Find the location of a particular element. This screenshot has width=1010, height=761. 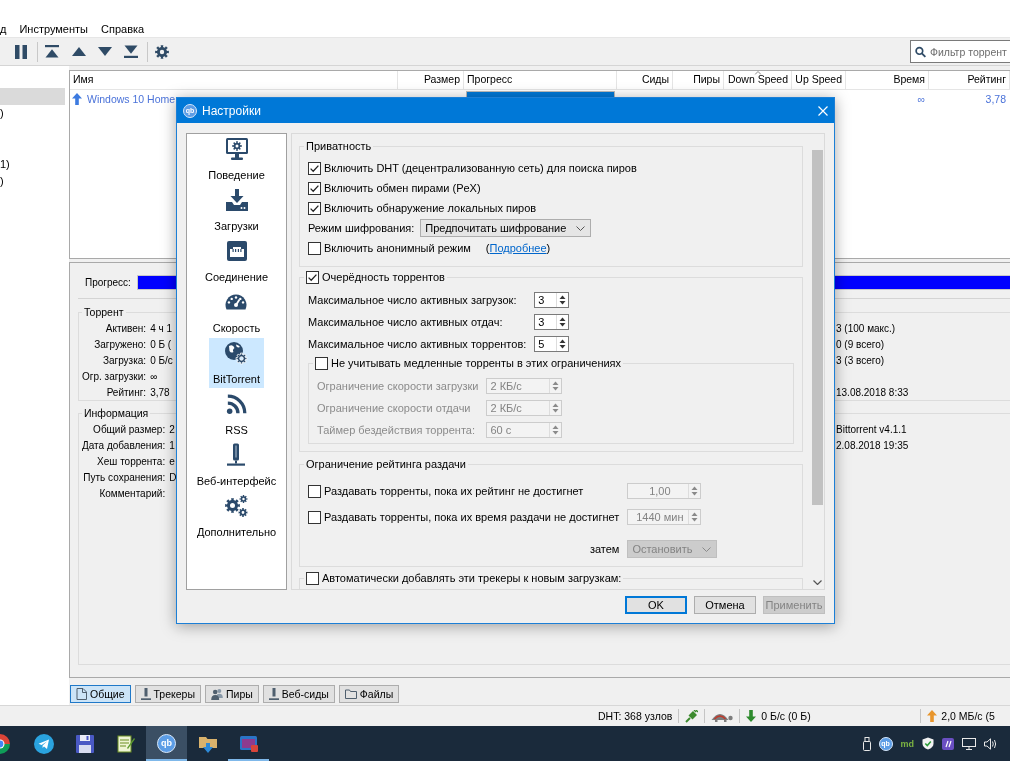

field-value: 3 (3 всего) is located at coordinates (860, 360).